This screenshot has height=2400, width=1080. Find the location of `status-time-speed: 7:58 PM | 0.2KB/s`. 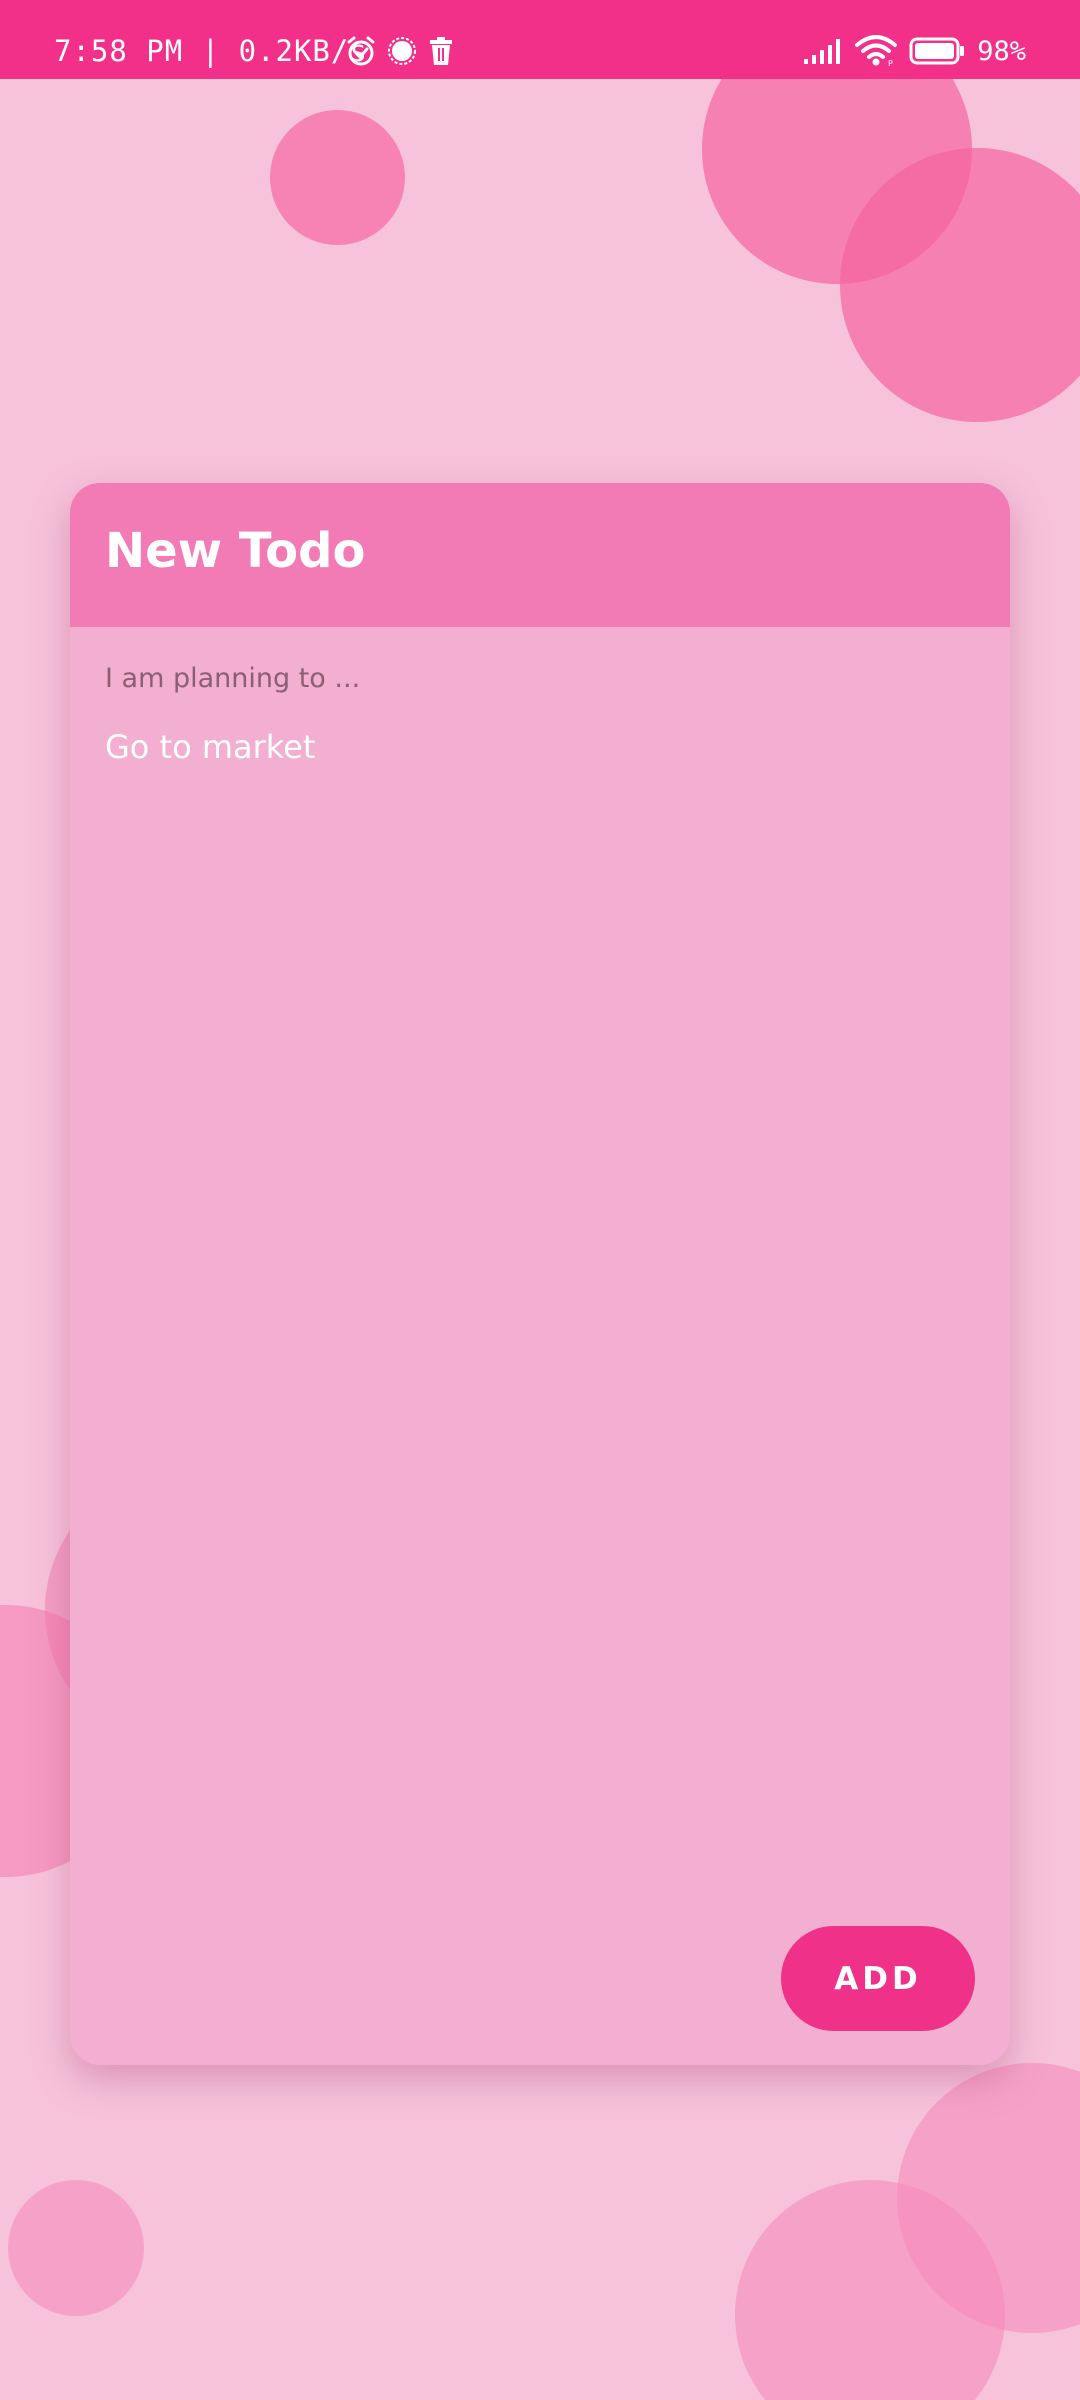

status-time-speed: 7:58 PM | 0.2KB/s is located at coordinates (211, 51).